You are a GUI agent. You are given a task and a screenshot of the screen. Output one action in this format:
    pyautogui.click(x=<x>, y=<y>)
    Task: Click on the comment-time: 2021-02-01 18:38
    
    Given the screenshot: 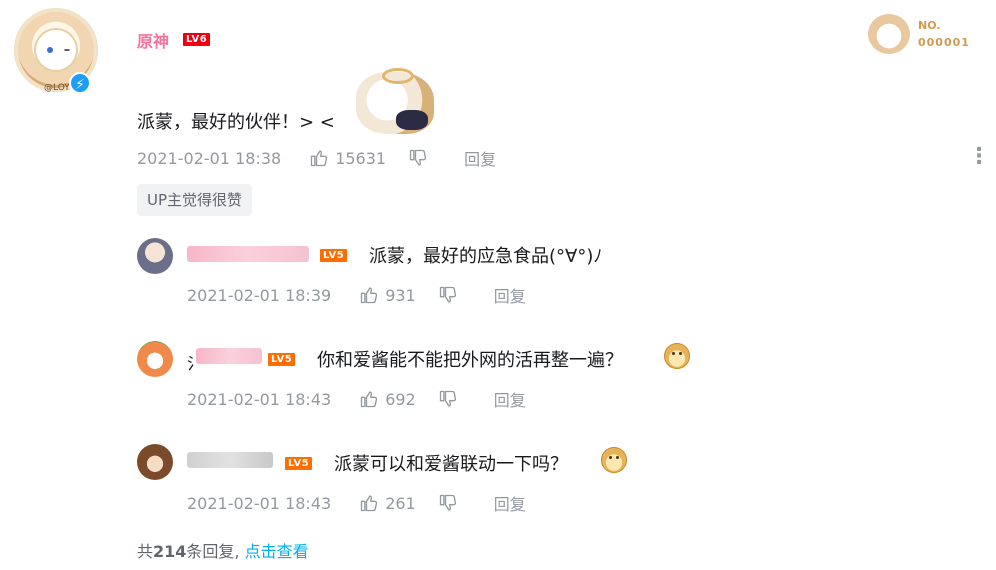 What is the action you would take?
    pyautogui.click(x=209, y=158)
    